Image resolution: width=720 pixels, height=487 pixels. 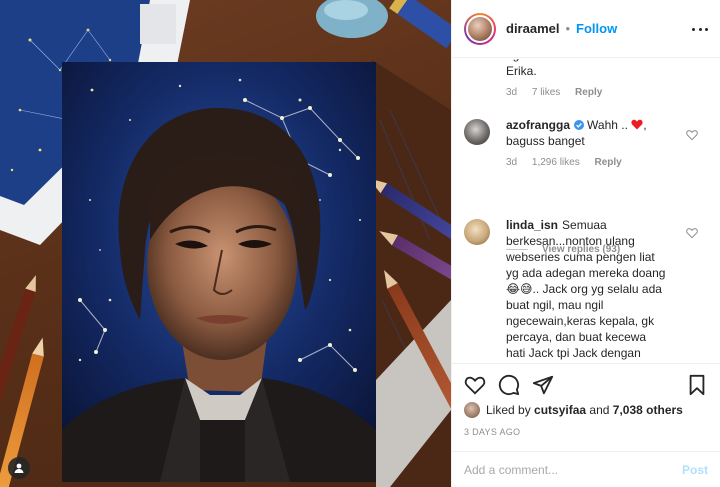 What do you see at coordinates (700, 29) in the screenshot?
I see `more-options-icon` at bounding box center [700, 29].